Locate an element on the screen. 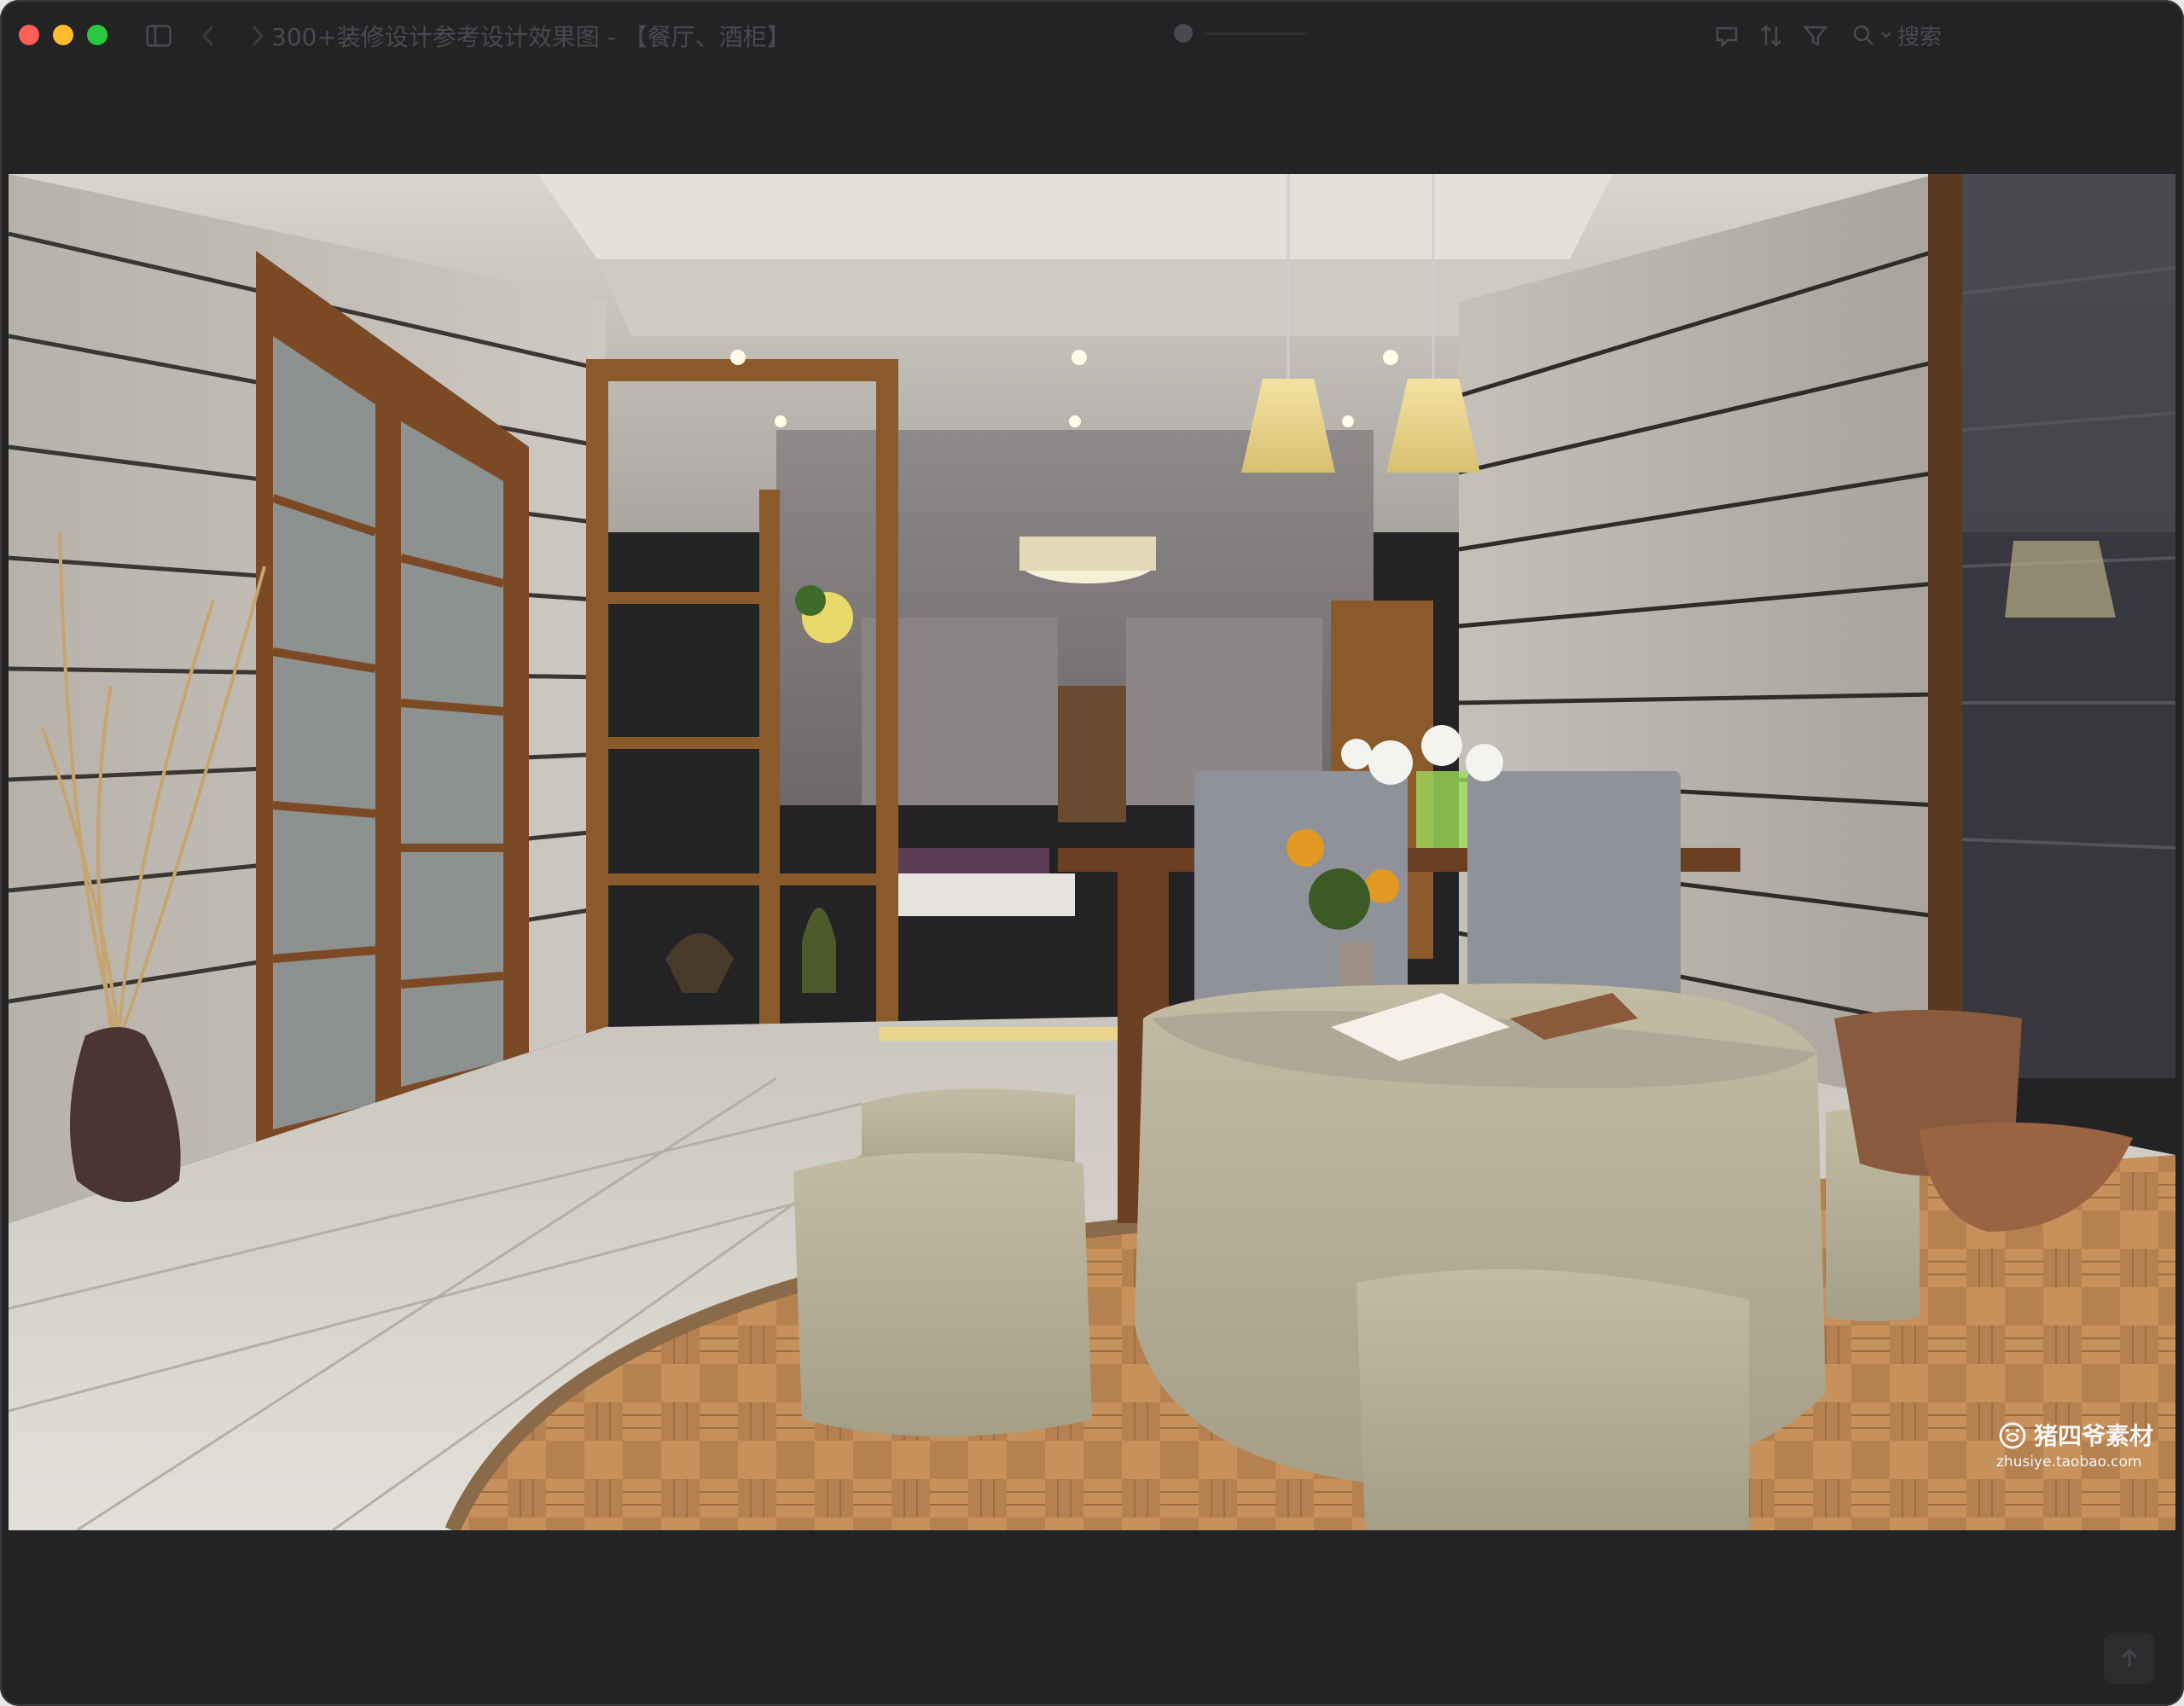 The image size is (2184, 1706). scroll-to-top-button is located at coordinates (2129, 1658).